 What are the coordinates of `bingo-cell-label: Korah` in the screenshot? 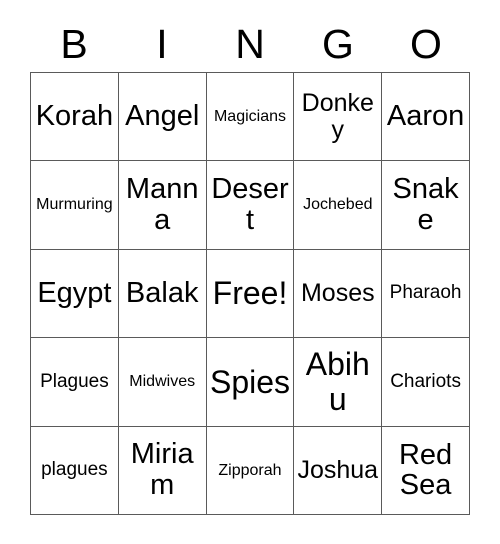 It's located at (74, 116).